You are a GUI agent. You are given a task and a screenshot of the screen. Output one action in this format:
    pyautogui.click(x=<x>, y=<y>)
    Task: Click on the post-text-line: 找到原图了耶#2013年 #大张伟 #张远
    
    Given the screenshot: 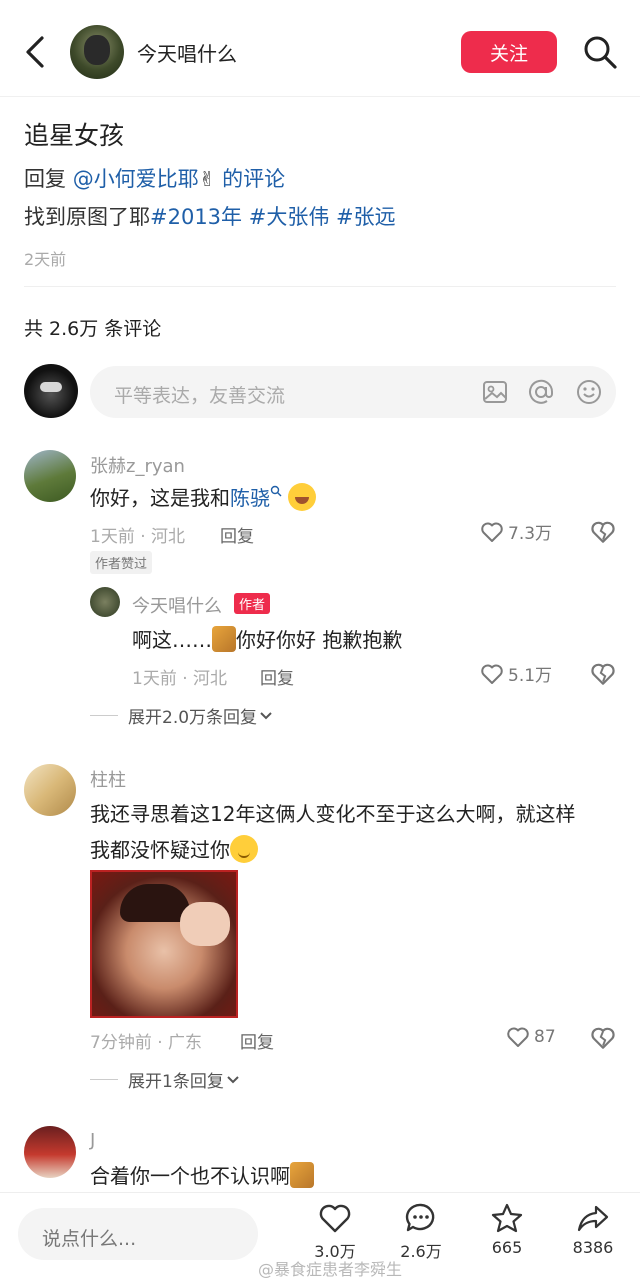 What is the action you would take?
    pyautogui.click(x=210, y=216)
    